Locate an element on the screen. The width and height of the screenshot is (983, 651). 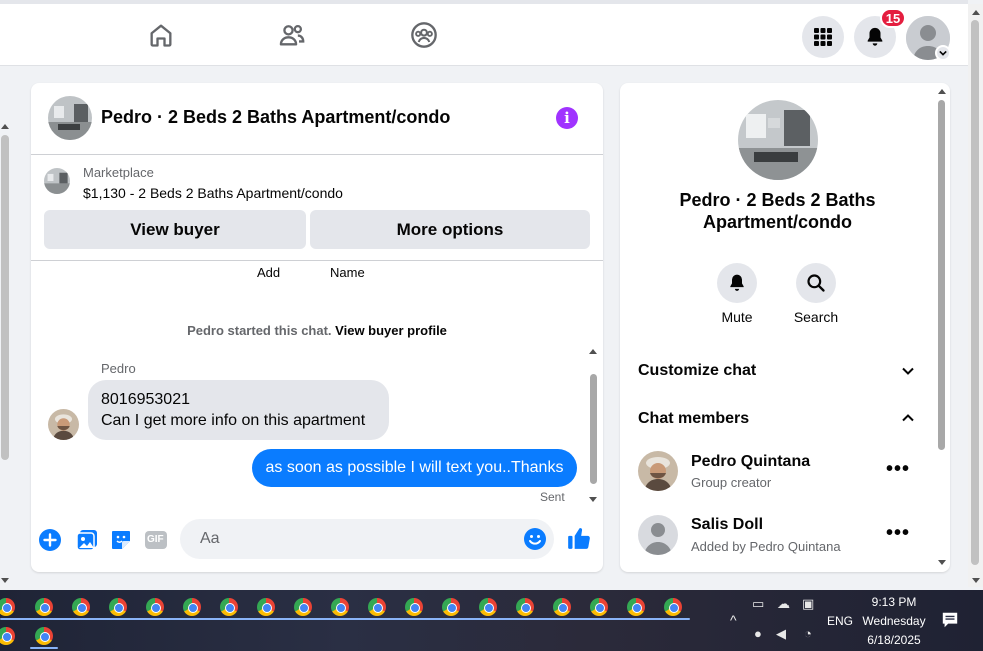
info-scrollbar-thumb is located at coordinates (941, 275).